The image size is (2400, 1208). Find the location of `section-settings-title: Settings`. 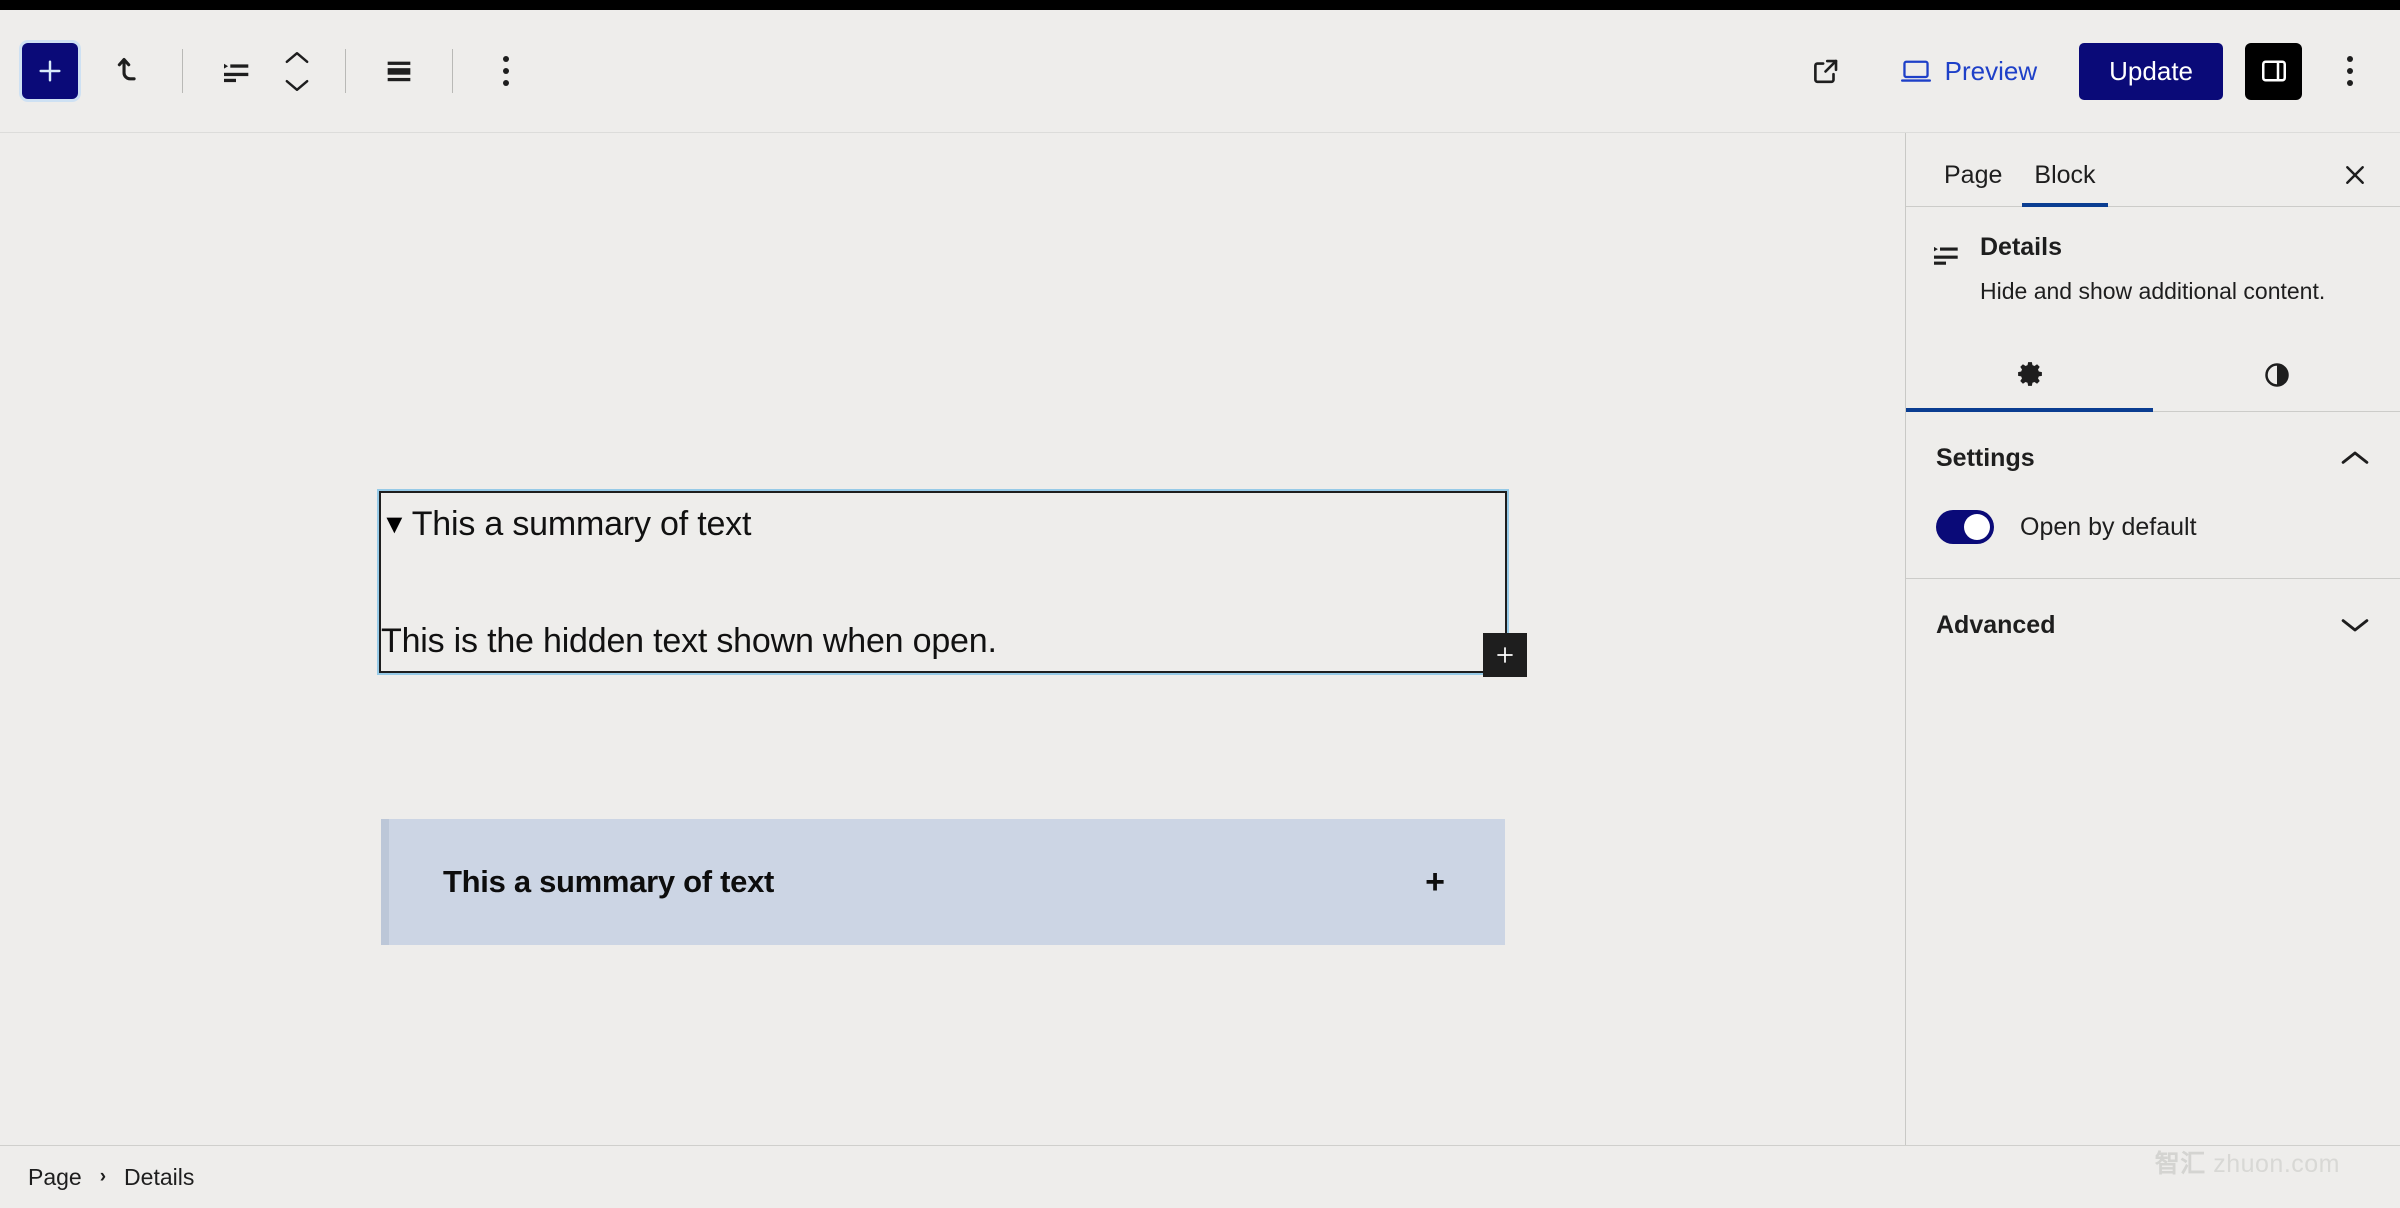

section-settings-title: Settings is located at coordinates (1985, 457).